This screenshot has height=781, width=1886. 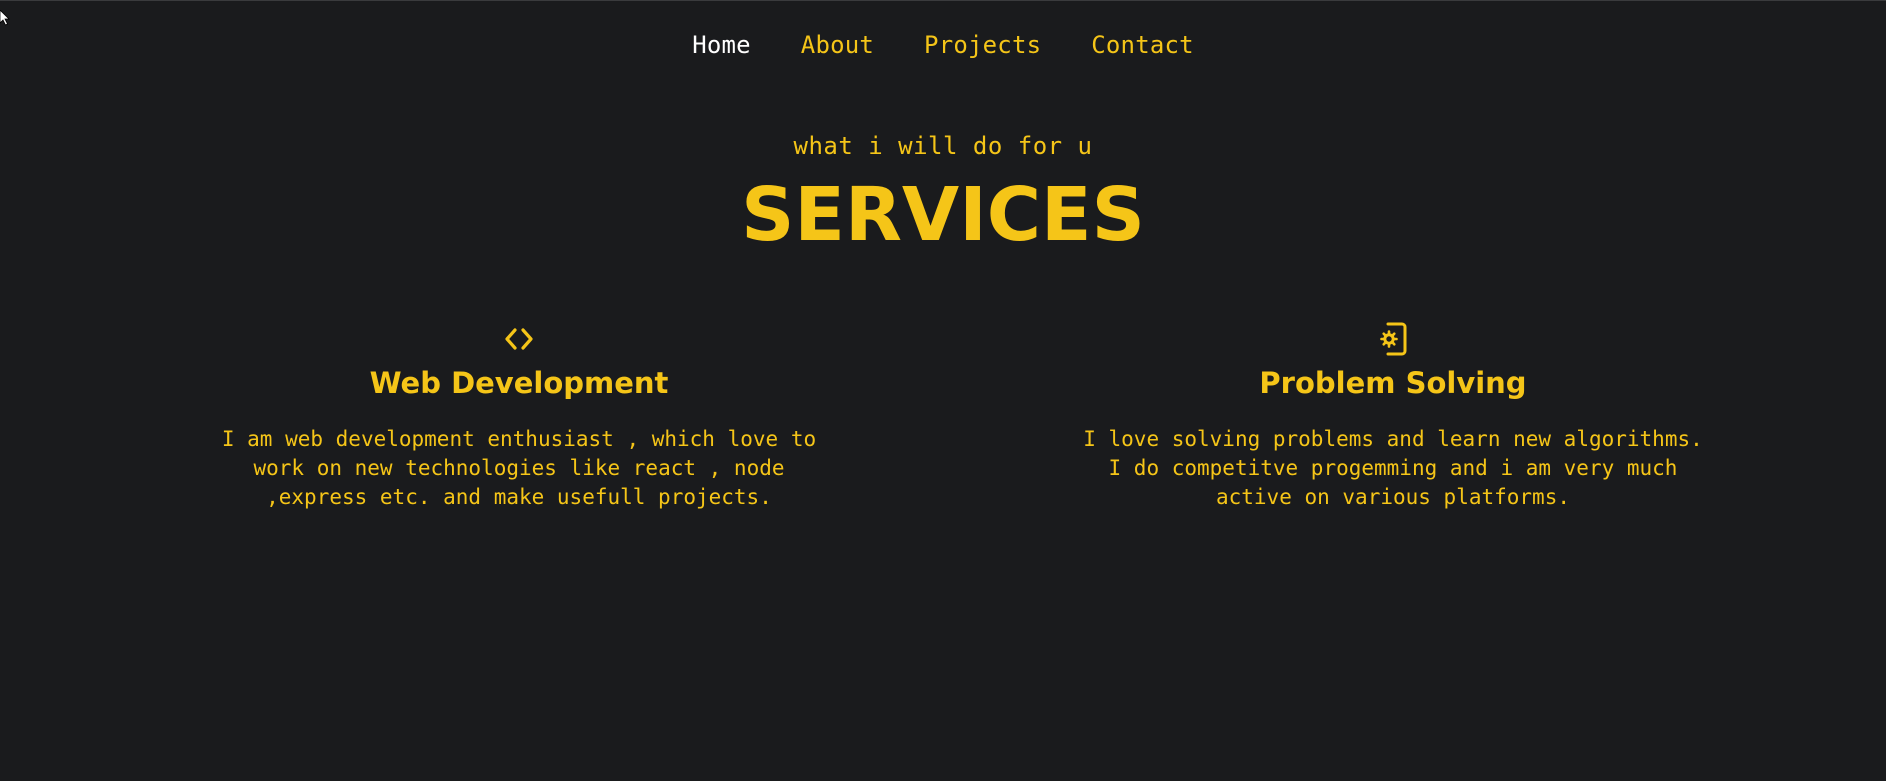 What do you see at coordinates (1393, 383) in the screenshot?
I see `service-title: Problem Solving` at bounding box center [1393, 383].